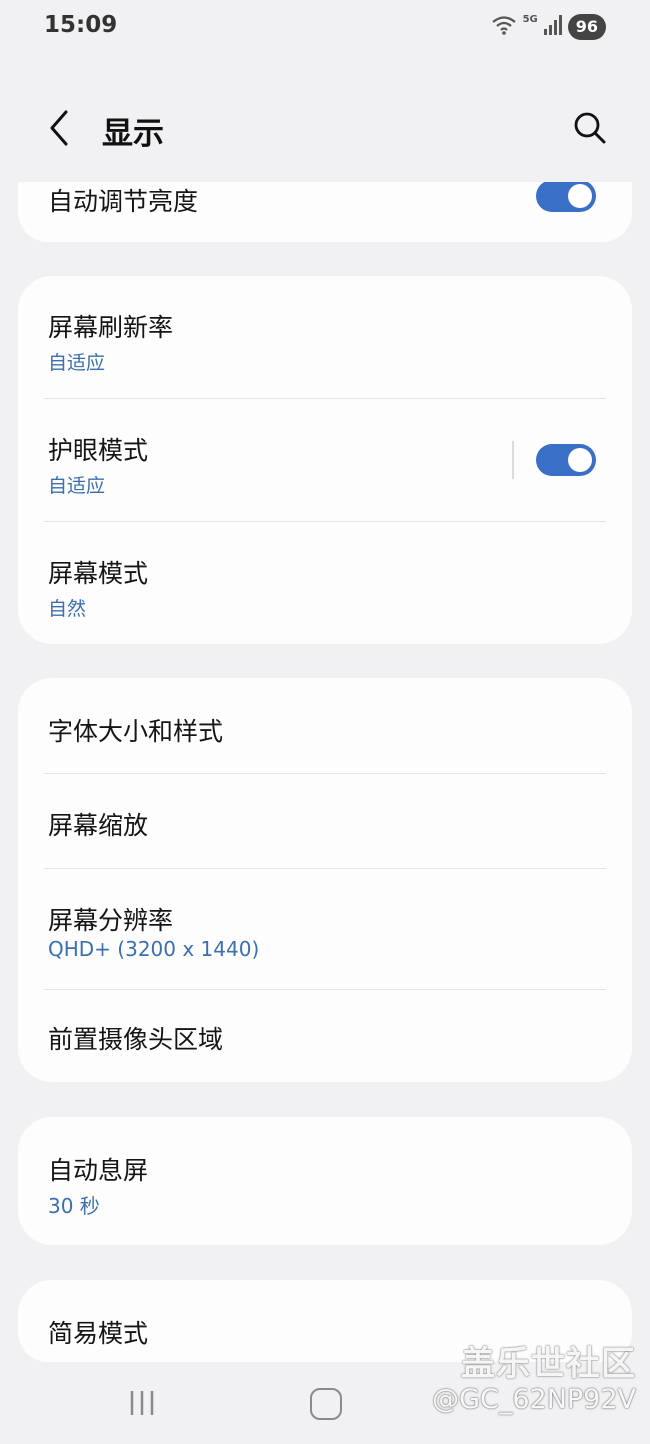 The width and height of the screenshot is (650, 1444). What do you see at coordinates (98, 450) in the screenshot?
I see `eye-comfort-title: 护眼模式` at bounding box center [98, 450].